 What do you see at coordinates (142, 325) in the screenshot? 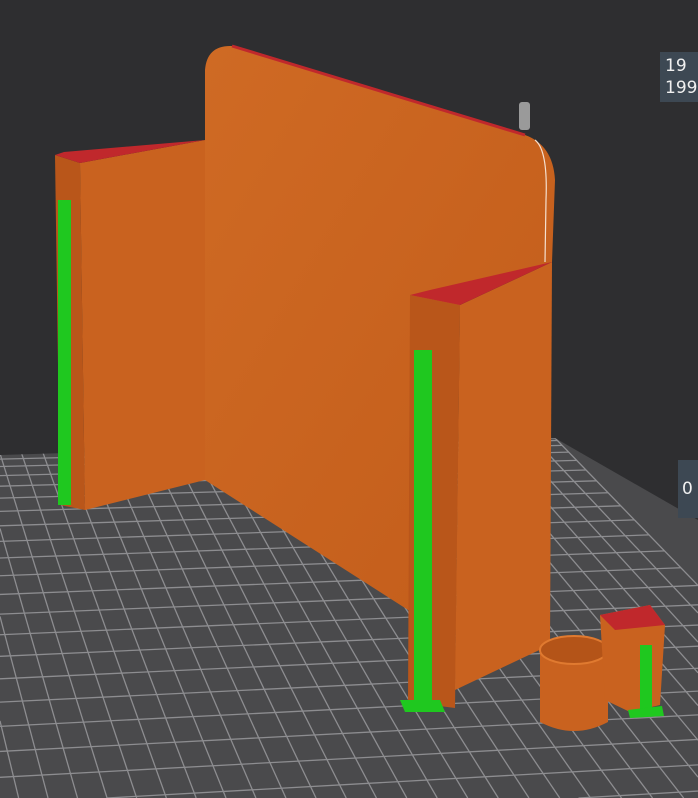
I see `left-wall-front` at bounding box center [142, 325].